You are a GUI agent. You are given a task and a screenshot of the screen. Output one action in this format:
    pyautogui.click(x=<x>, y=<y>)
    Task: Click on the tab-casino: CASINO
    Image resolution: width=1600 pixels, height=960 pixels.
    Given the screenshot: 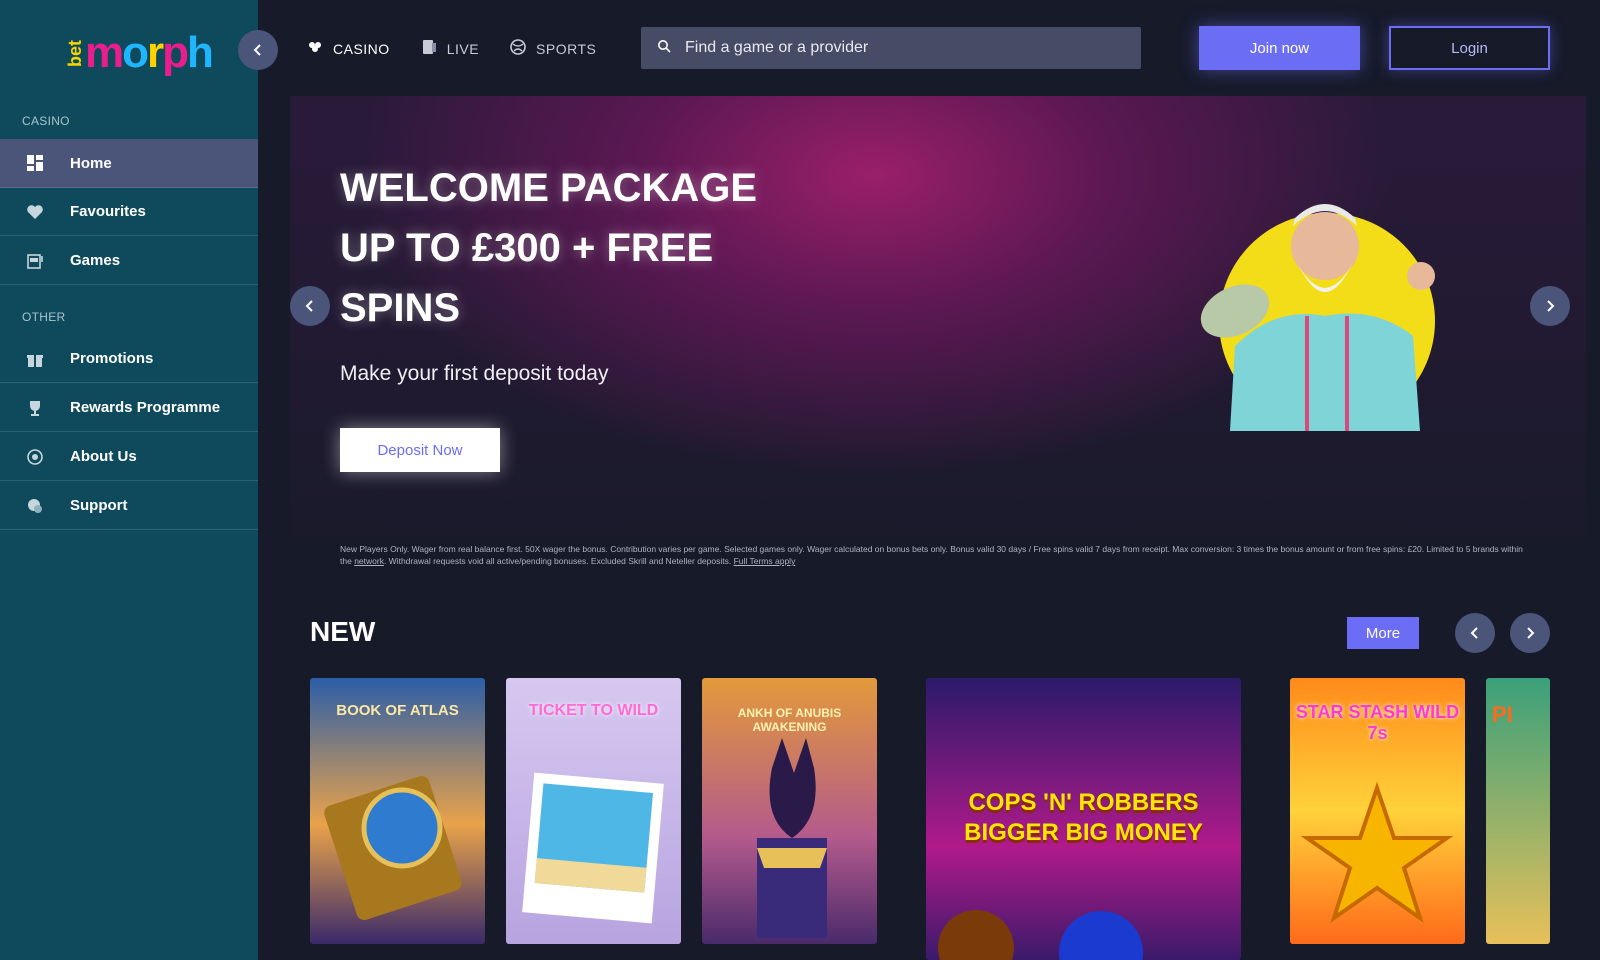 What is the action you would take?
    pyautogui.click(x=348, y=48)
    